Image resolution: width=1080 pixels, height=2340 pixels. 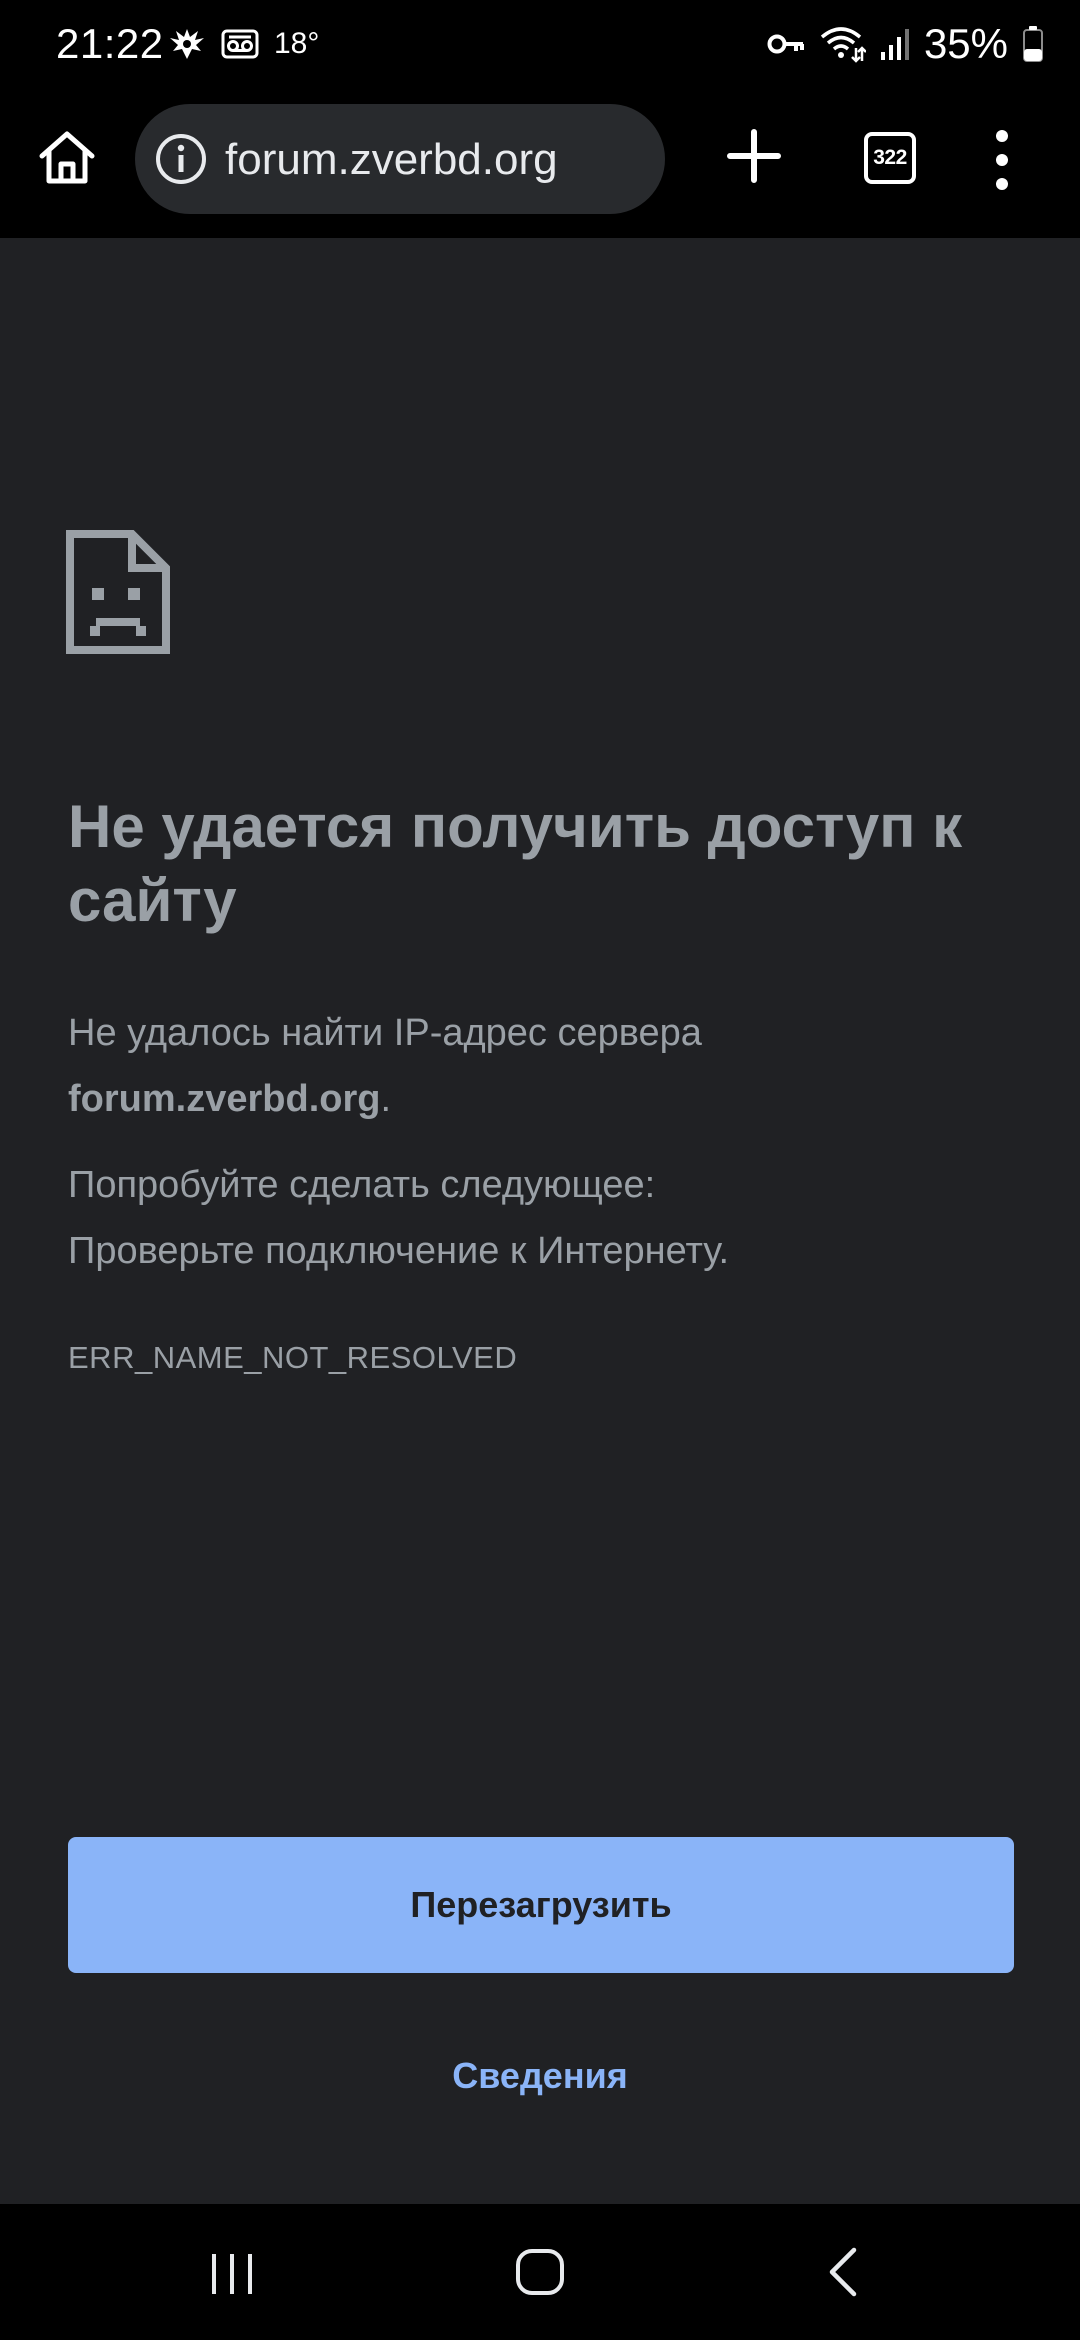 I want to click on status-time: 21:22, so click(x=110, y=43).